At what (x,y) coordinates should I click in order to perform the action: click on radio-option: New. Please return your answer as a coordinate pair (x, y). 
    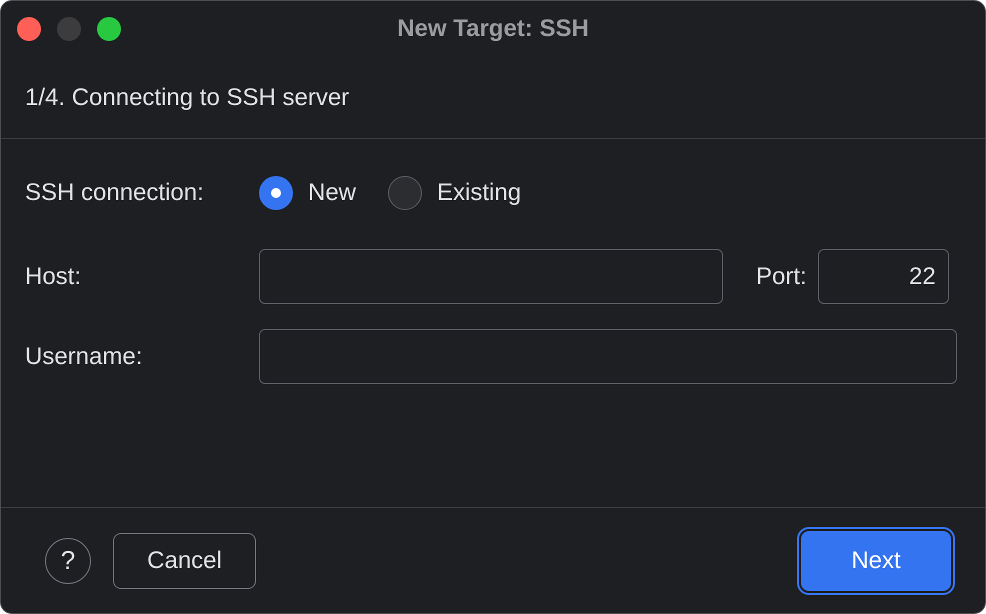
    Looking at the image, I should click on (307, 193).